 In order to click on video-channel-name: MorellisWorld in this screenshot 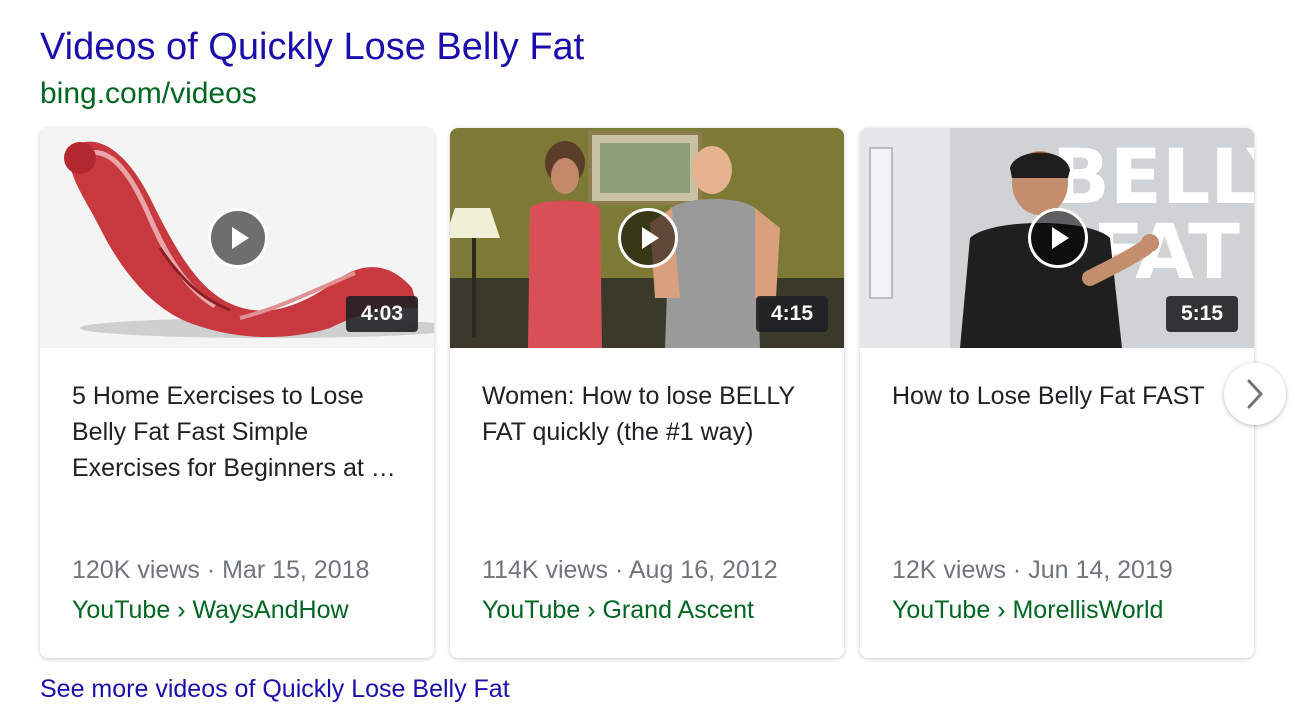, I will do `click(1088, 610)`.